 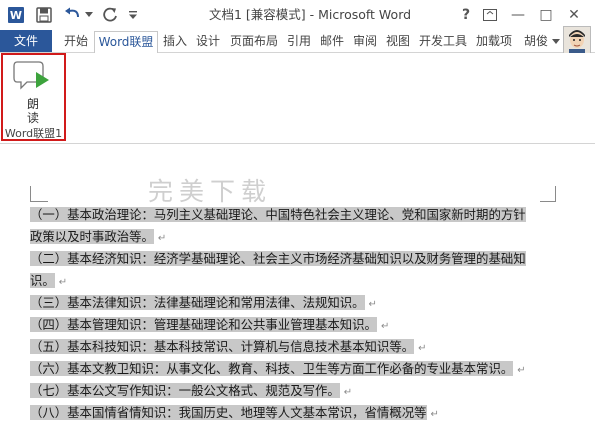 I want to click on undo-button, so click(x=73, y=15).